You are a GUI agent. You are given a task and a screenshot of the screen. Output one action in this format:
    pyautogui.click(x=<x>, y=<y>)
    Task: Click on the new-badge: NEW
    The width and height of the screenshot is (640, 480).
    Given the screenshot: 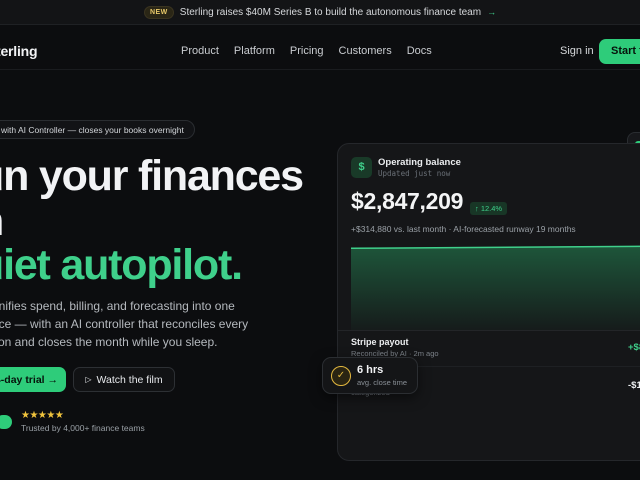 What is the action you would take?
    pyautogui.click(x=158, y=12)
    